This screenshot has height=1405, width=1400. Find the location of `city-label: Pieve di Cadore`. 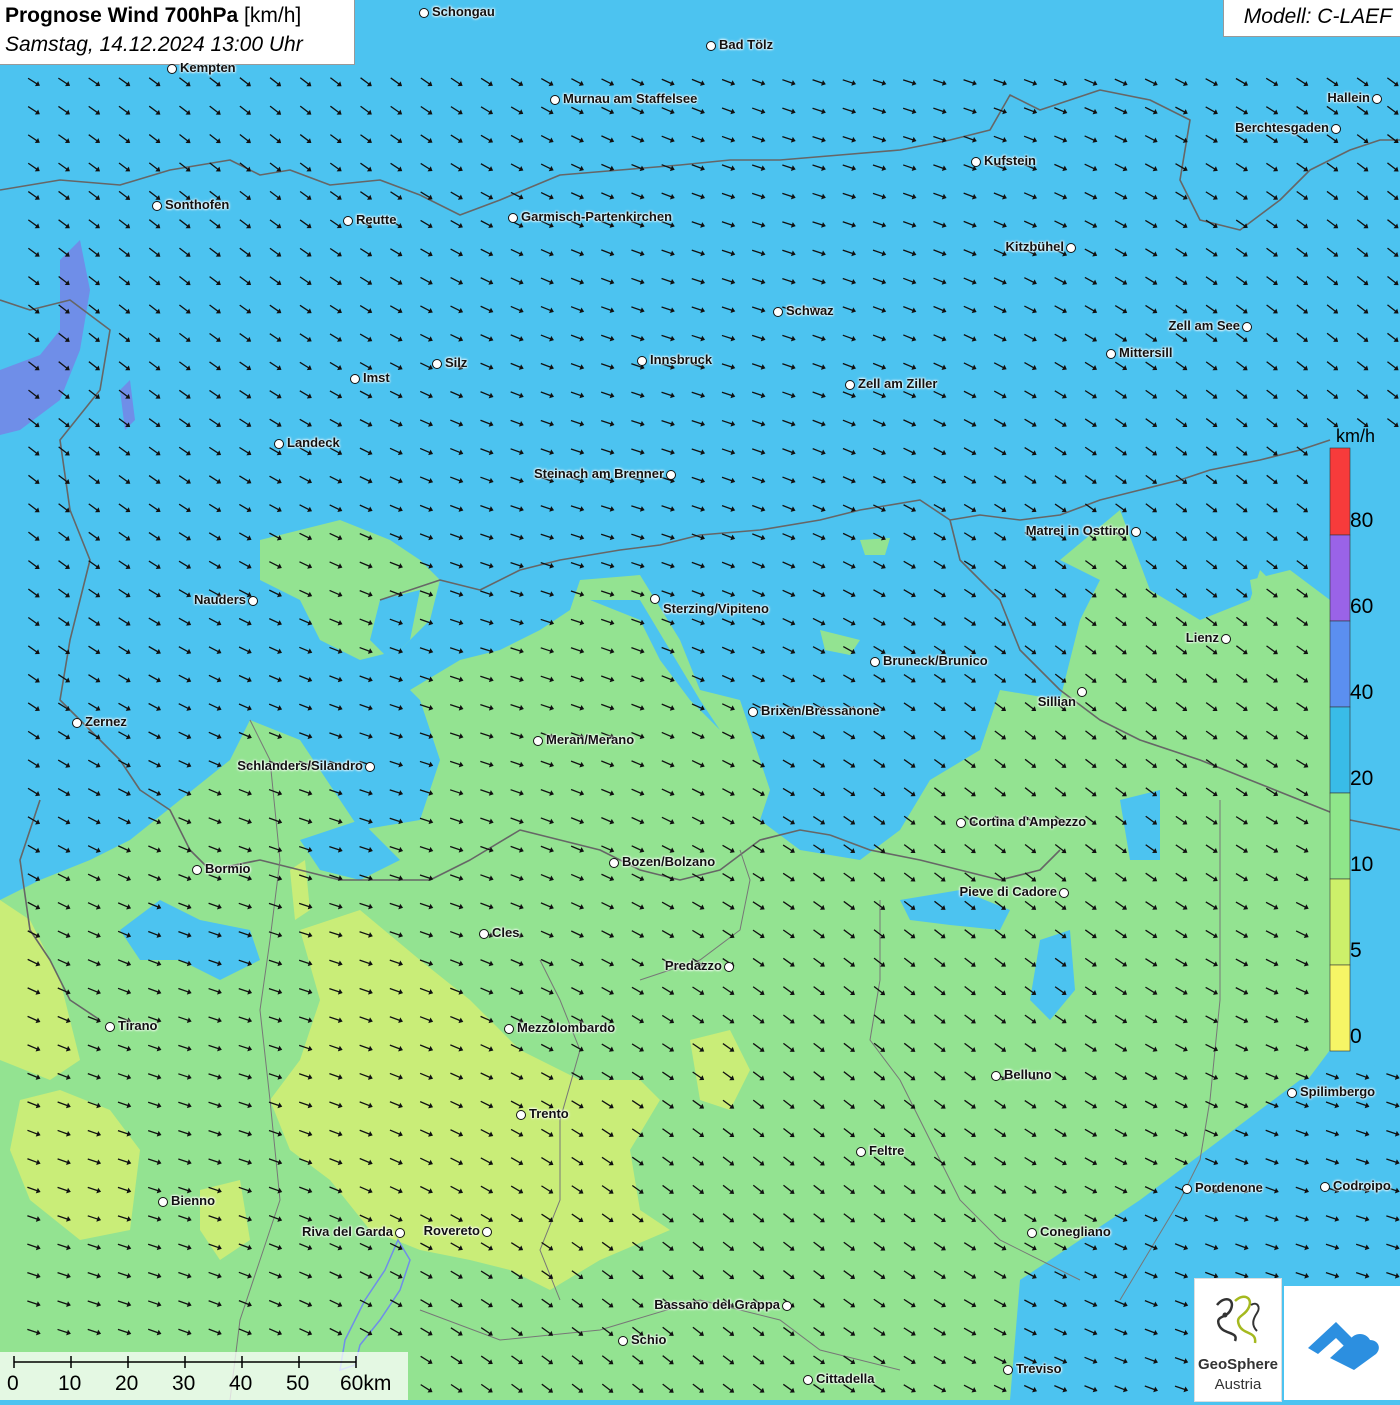

city-label: Pieve di Cadore is located at coordinates (1008, 891).